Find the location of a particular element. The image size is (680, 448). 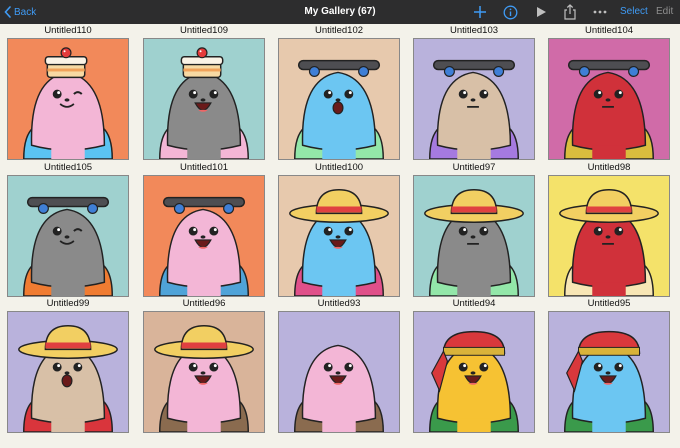

chevron-left-icon is located at coordinates (7, 12).